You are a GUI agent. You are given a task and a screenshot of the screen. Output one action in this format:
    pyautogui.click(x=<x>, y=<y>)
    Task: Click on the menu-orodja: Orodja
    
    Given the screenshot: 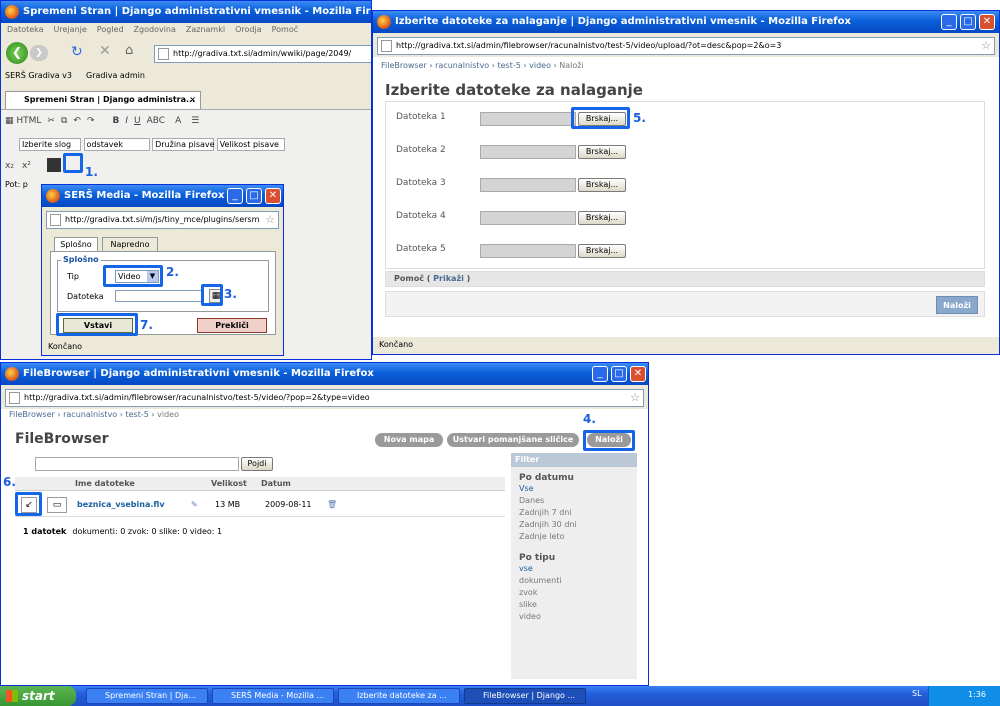 What is the action you would take?
    pyautogui.click(x=248, y=29)
    